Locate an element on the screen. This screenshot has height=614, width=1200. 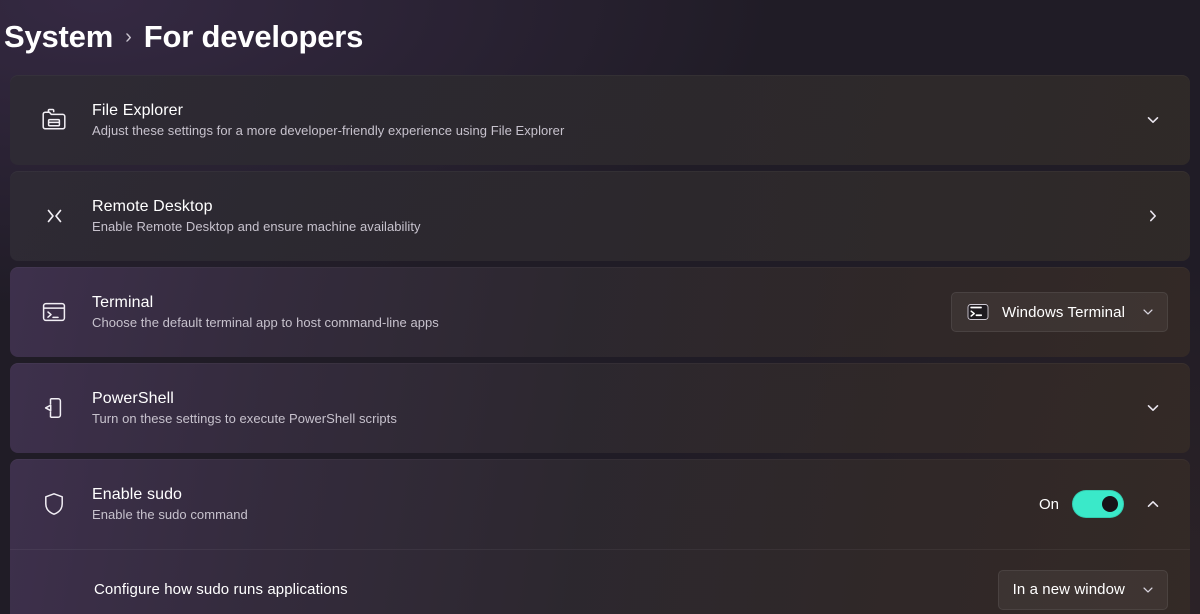
setting-trailing-file-explorer is located at coordinates (1153, 120).